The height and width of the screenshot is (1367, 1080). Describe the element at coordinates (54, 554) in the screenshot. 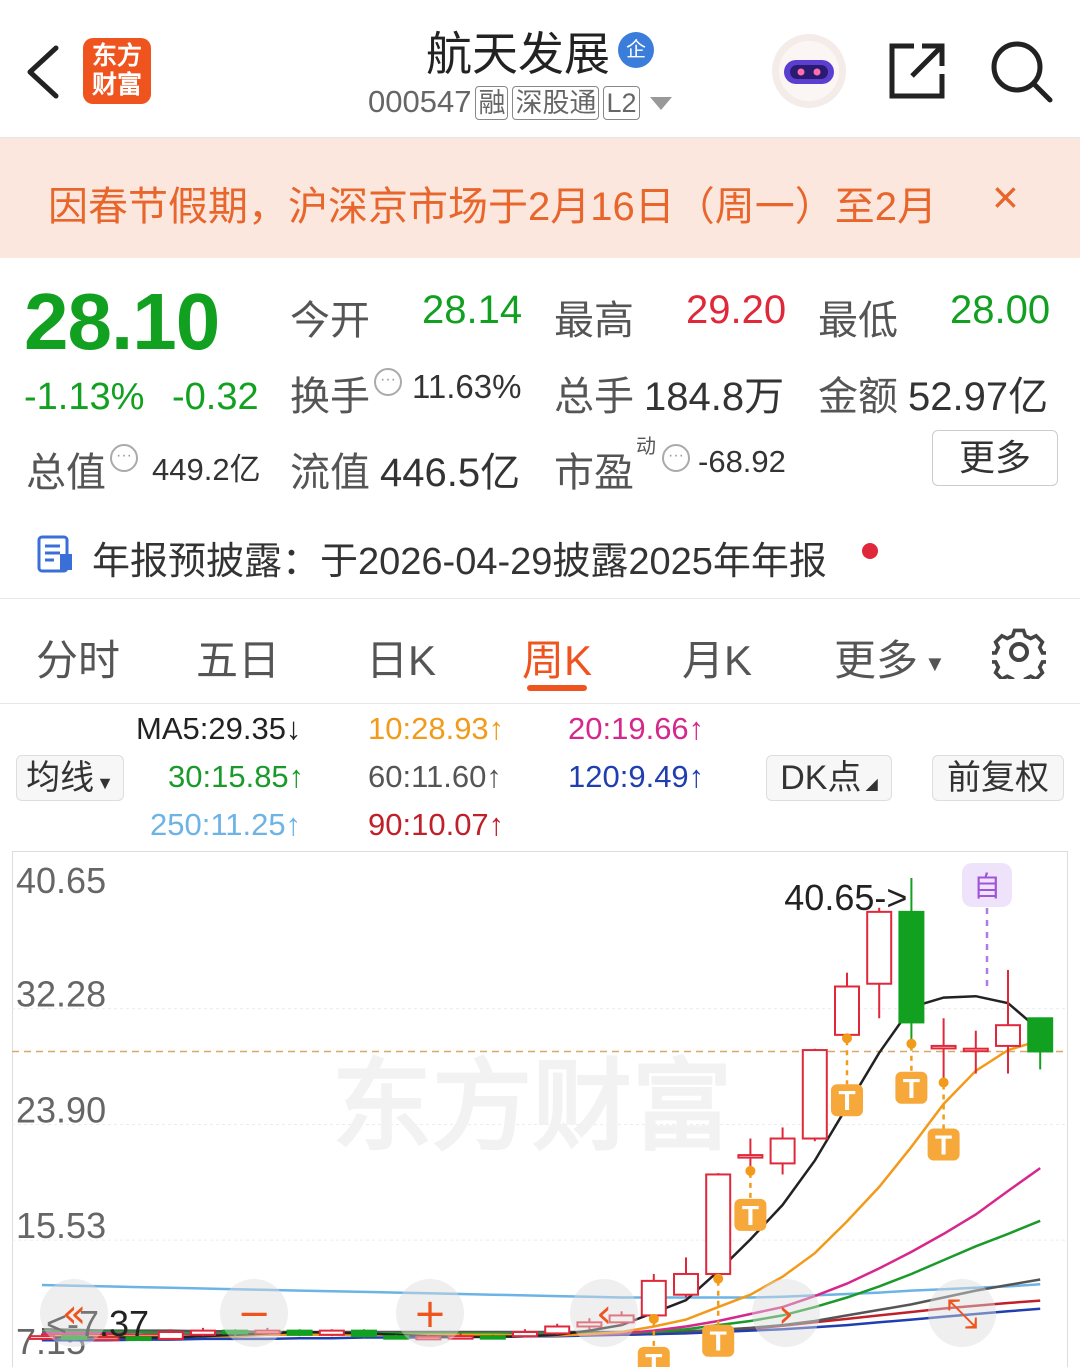

I see `report-icon` at that location.